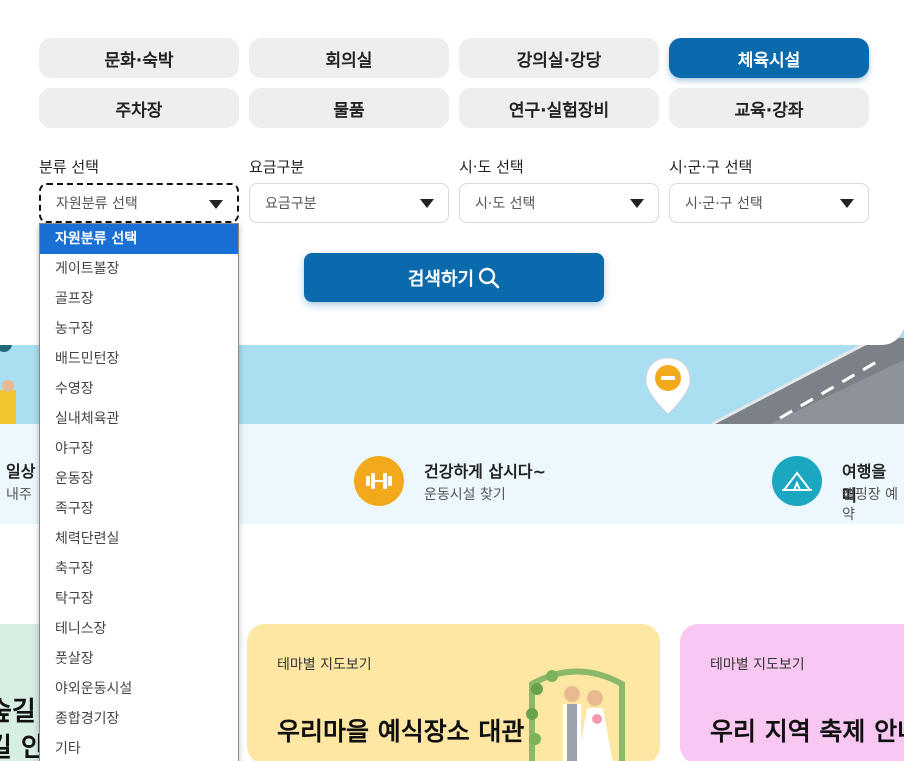 The height and width of the screenshot is (761, 904). Describe the element at coordinates (349, 58) in the screenshot. I see `category-meeting-room: 회의실` at that location.